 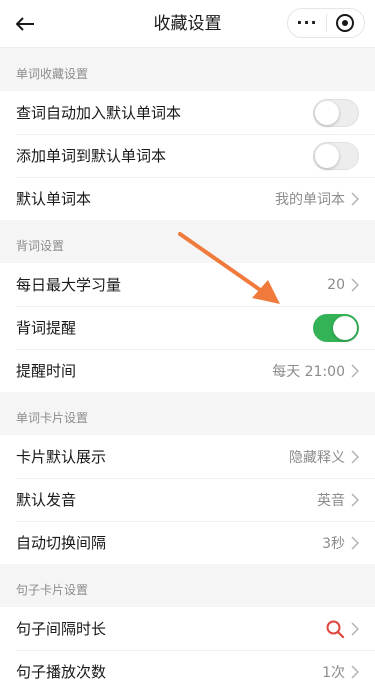 I want to click on add-default-toggle, so click(x=336, y=155).